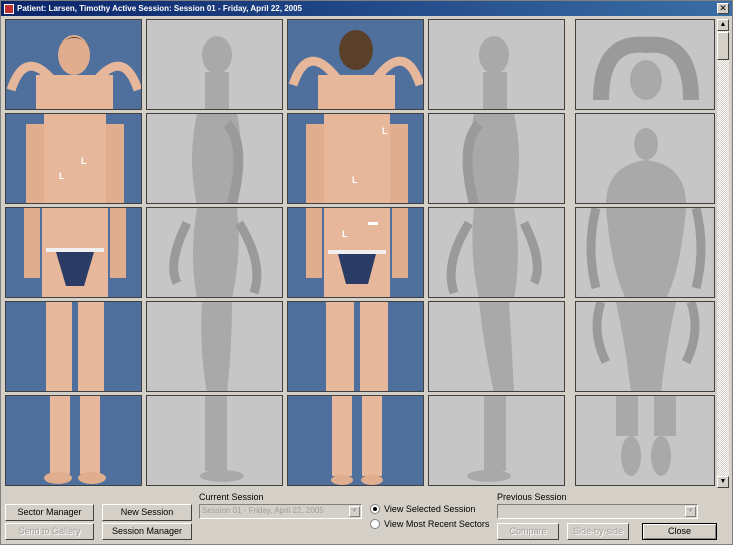 The image size is (733, 545). I want to click on sector-front-head, so click(73, 64).